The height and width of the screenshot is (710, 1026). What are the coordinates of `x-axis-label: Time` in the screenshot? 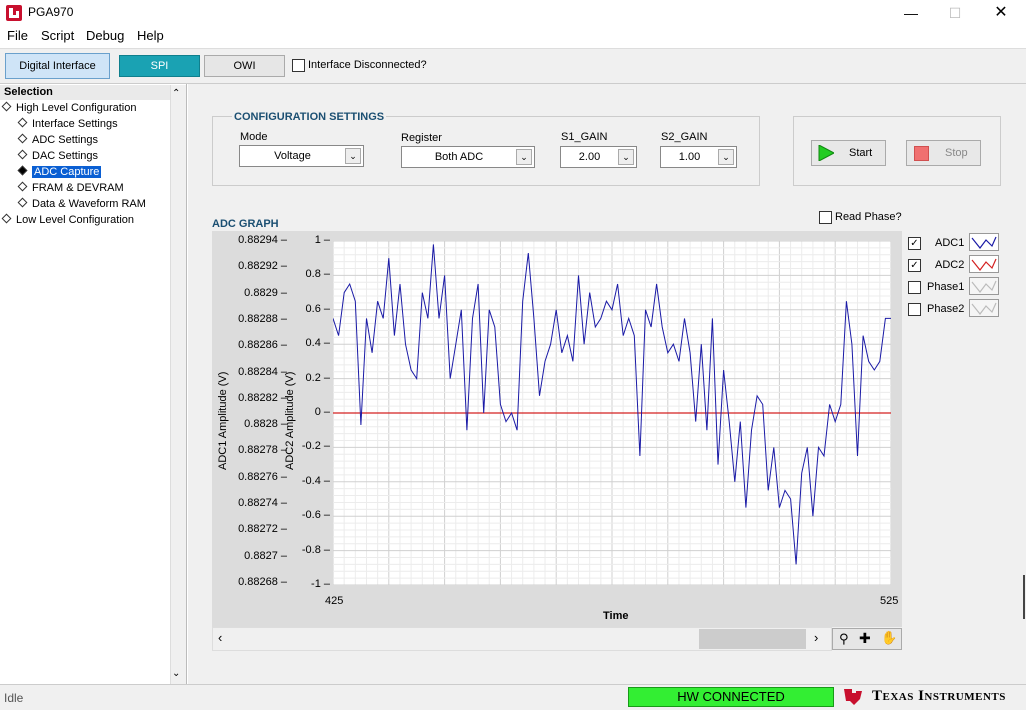 It's located at (616, 616).